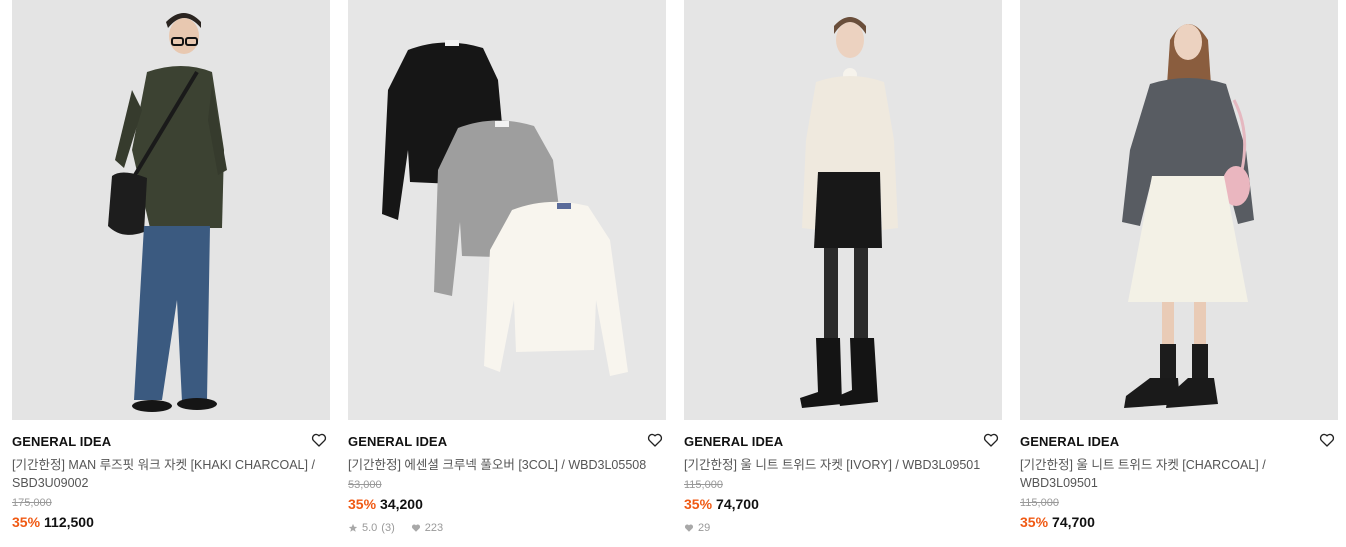 This screenshot has height=547, width=1346. Describe the element at coordinates (401, 504) in the screenshot. I see `sale-price: 34,200` at that location.